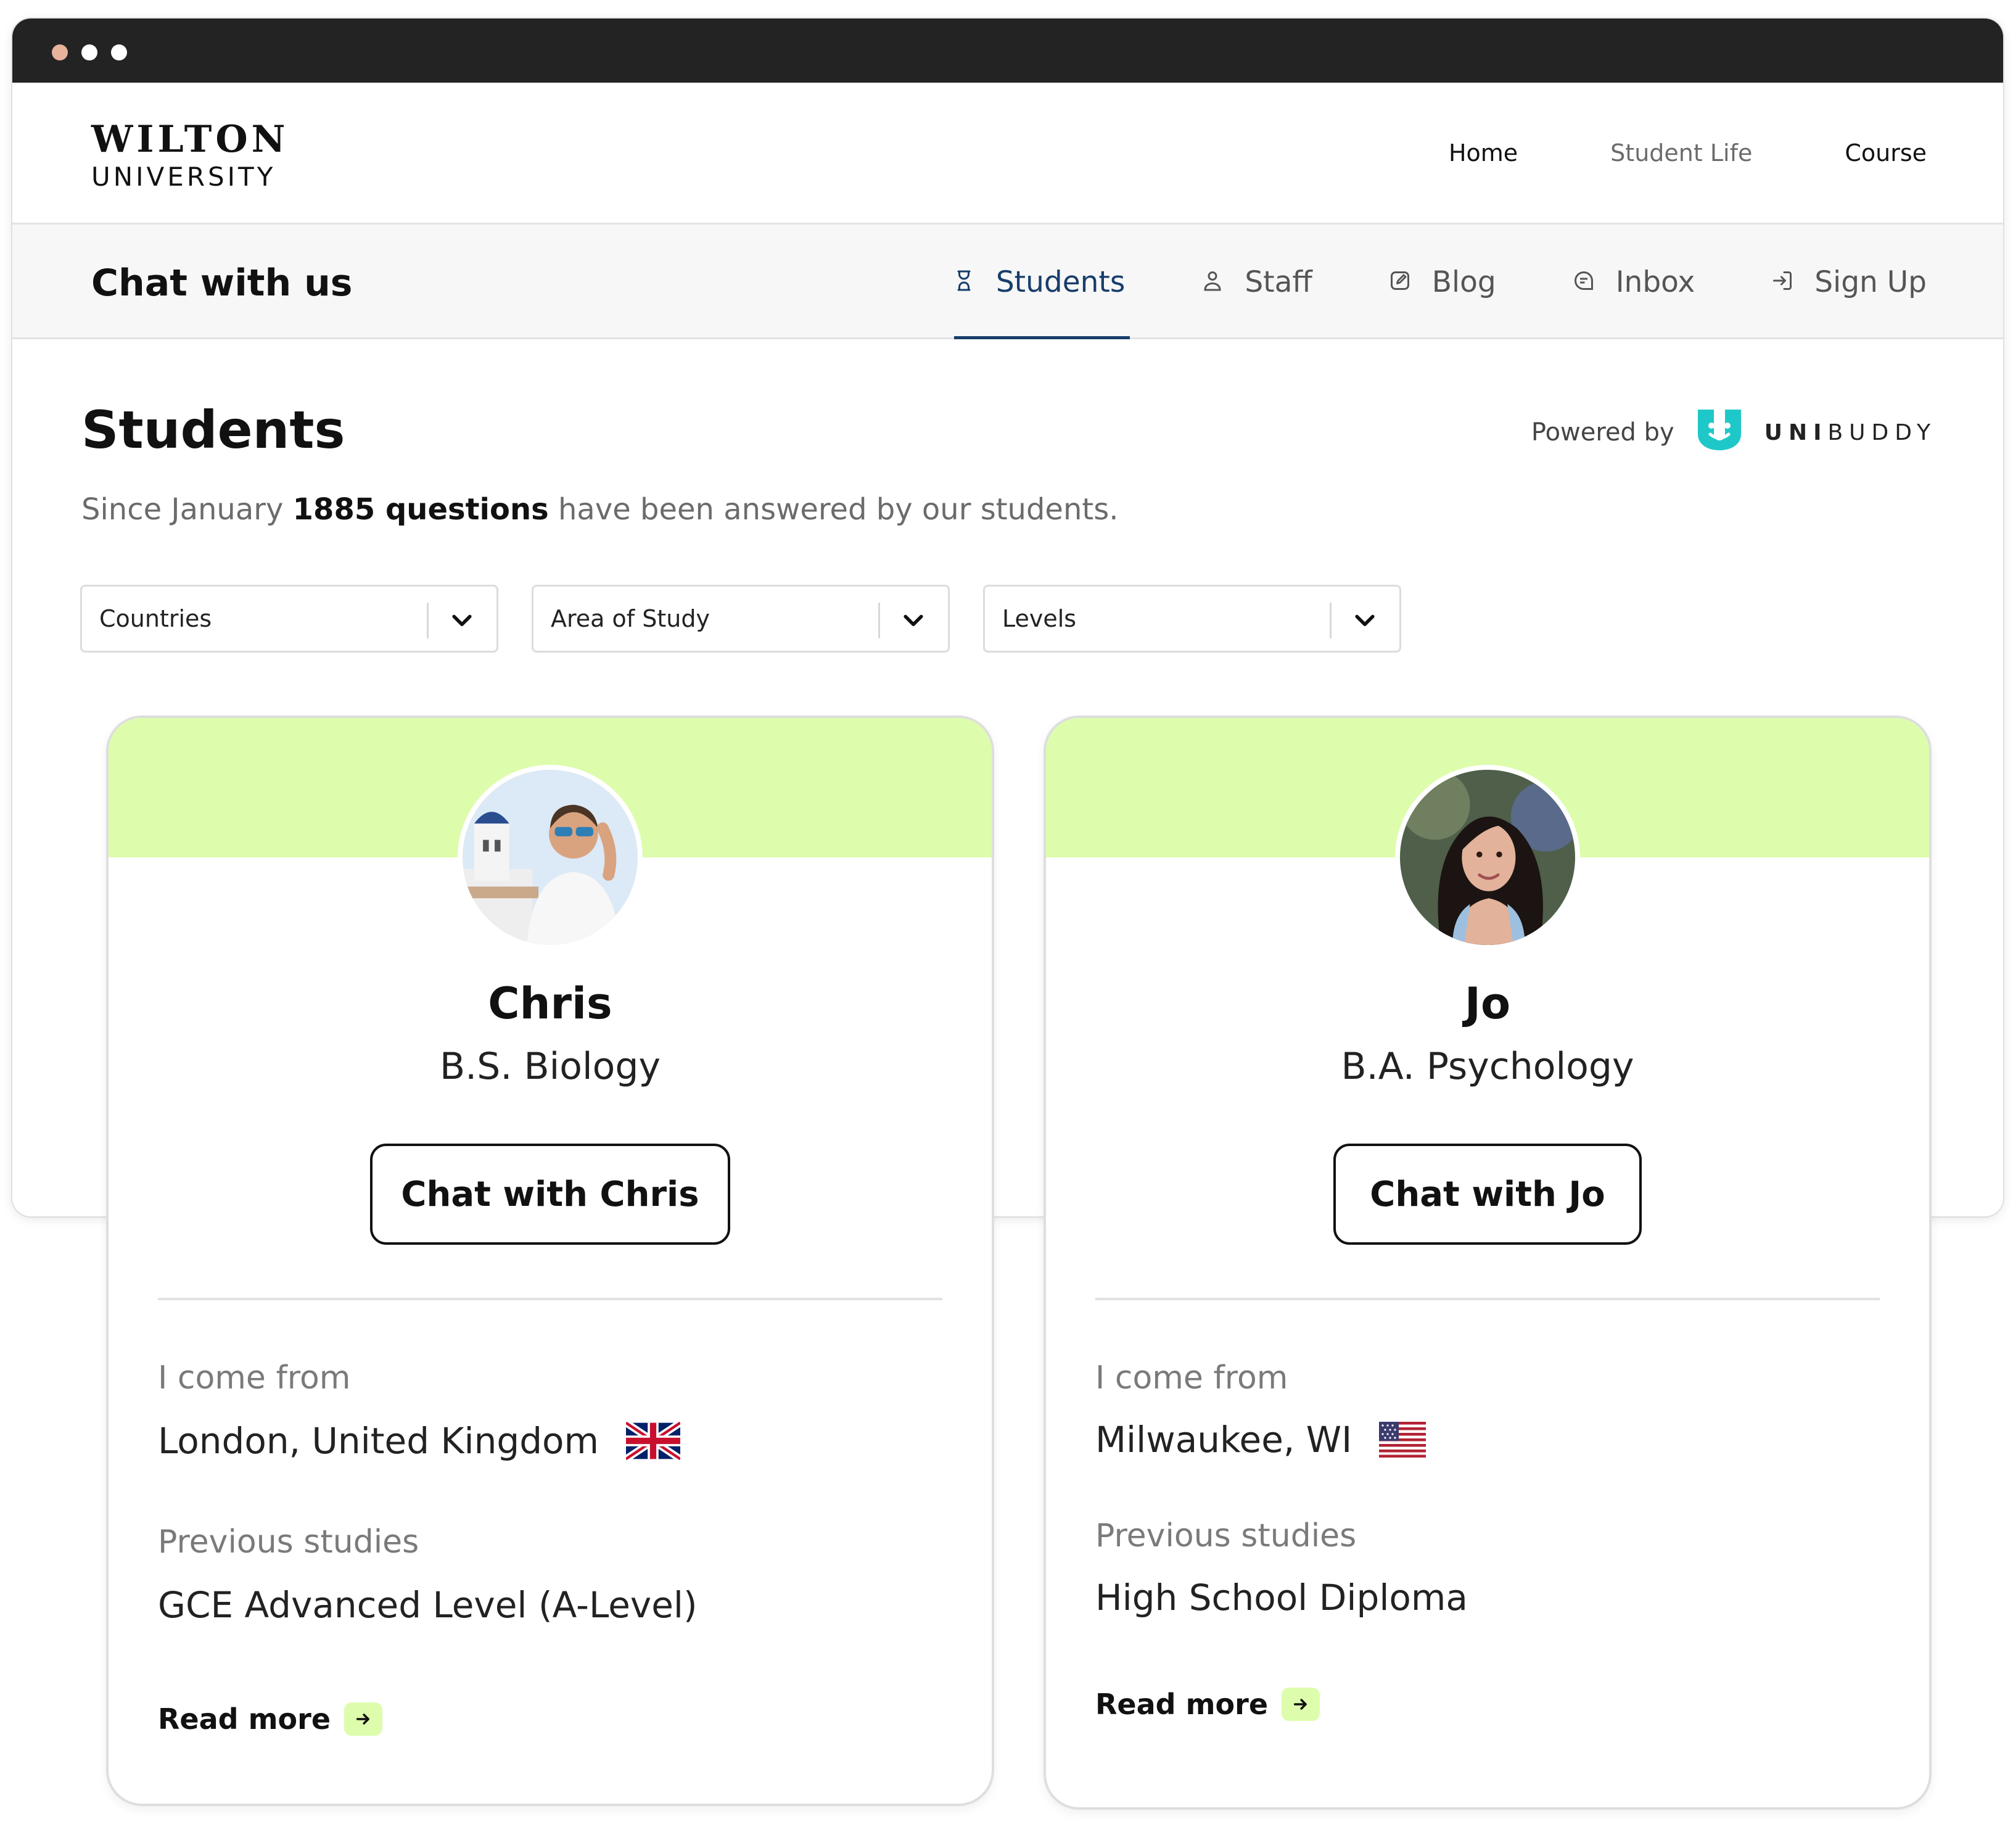  I want to click on studies-value: GCE Advanced Level (A-Level), so click(428, 1605).